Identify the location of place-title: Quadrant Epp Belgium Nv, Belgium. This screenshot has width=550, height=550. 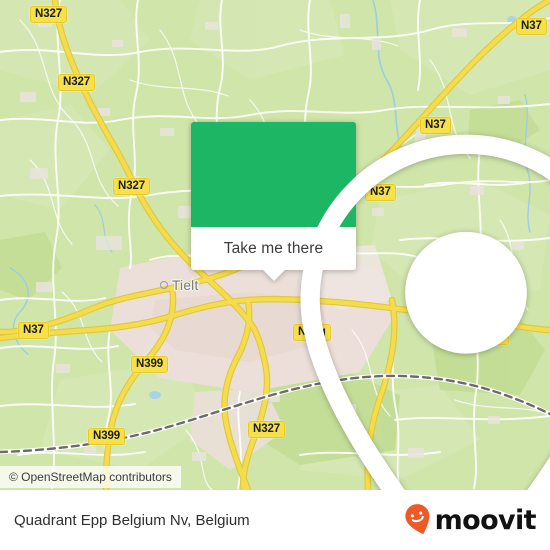
(132, 520).